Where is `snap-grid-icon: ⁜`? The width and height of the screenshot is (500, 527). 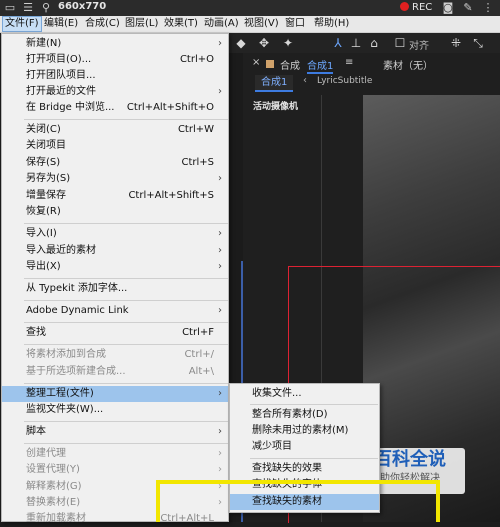
snap-grid-icon: ⁜ is located at coordinates (456, 43).